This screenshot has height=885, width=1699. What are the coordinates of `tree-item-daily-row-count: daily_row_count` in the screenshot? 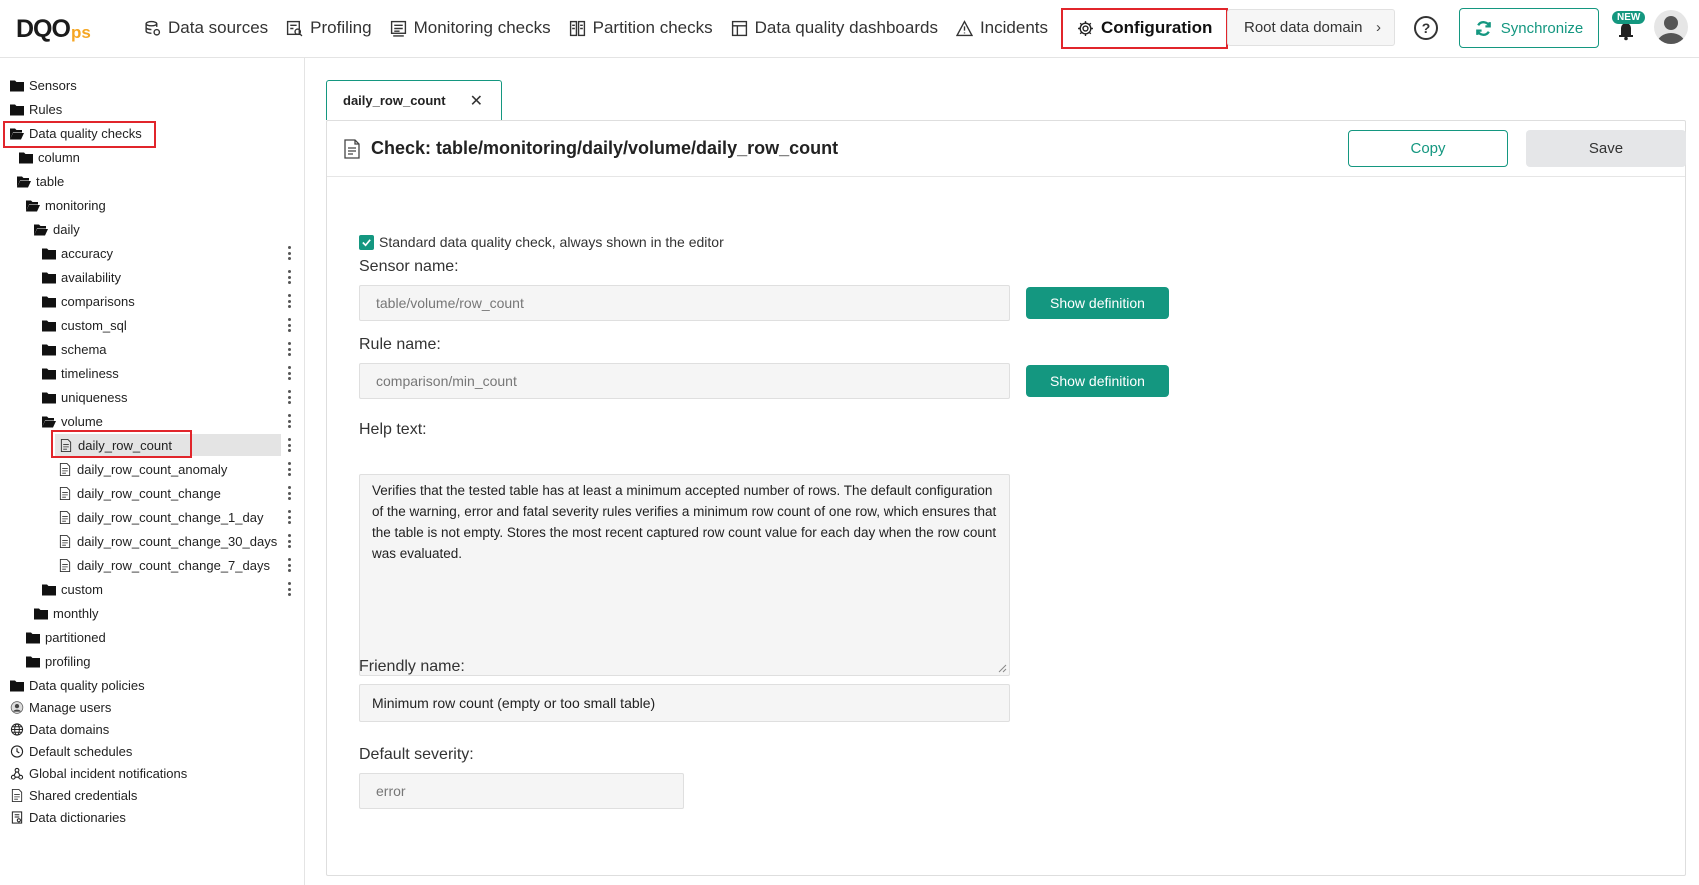 It's located at (168, 445).